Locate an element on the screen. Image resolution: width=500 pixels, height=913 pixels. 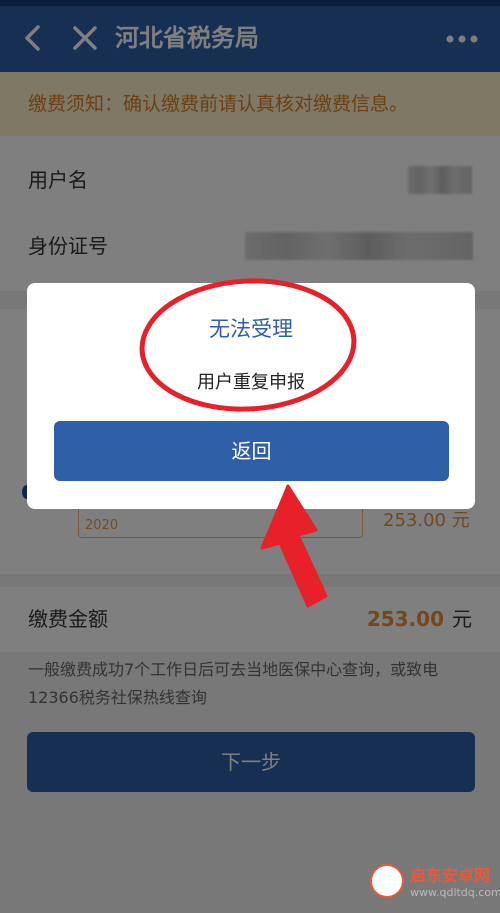
dialog-message: 用户重复申报 is located at coordinates (251, 382).